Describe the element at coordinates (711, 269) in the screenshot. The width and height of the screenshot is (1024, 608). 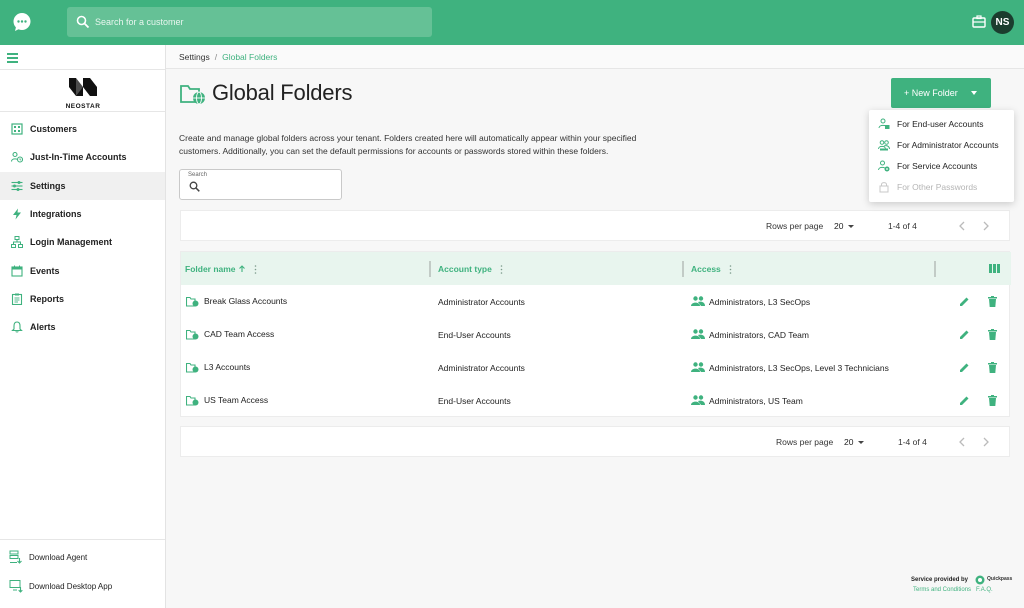
I see `column-header-access: Access` at that location.